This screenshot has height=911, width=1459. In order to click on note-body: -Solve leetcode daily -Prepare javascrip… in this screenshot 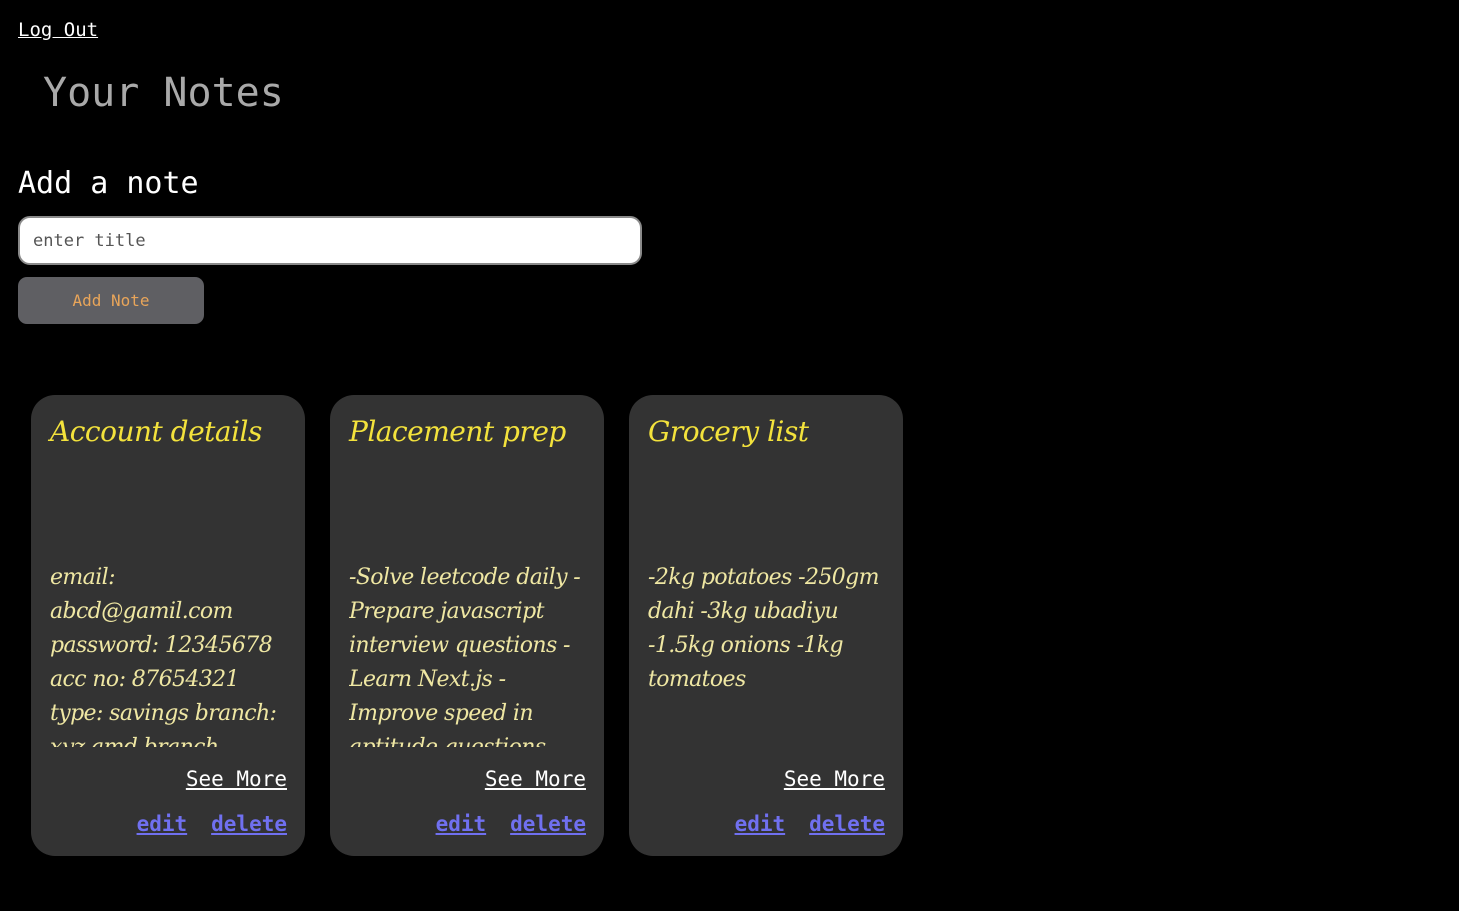, I will do `click(465, 656)`.